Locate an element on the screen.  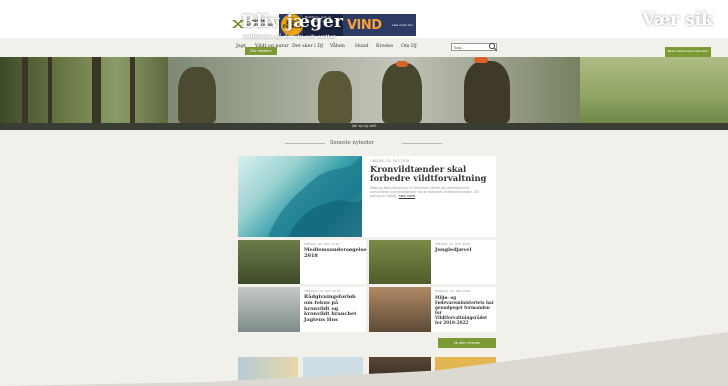
thumbnail-magazine is located at coordinates (465, 371).